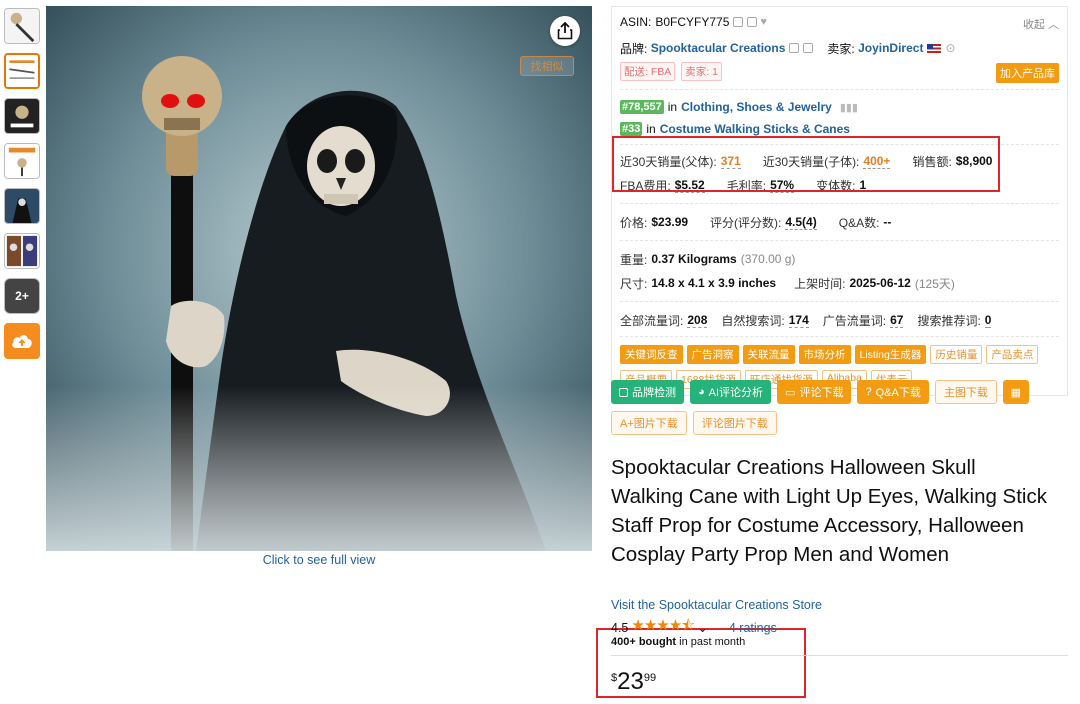 This screenshot has height=704, width=1080. I want to click on find-similar-button: 找相似, so click(547, 66).